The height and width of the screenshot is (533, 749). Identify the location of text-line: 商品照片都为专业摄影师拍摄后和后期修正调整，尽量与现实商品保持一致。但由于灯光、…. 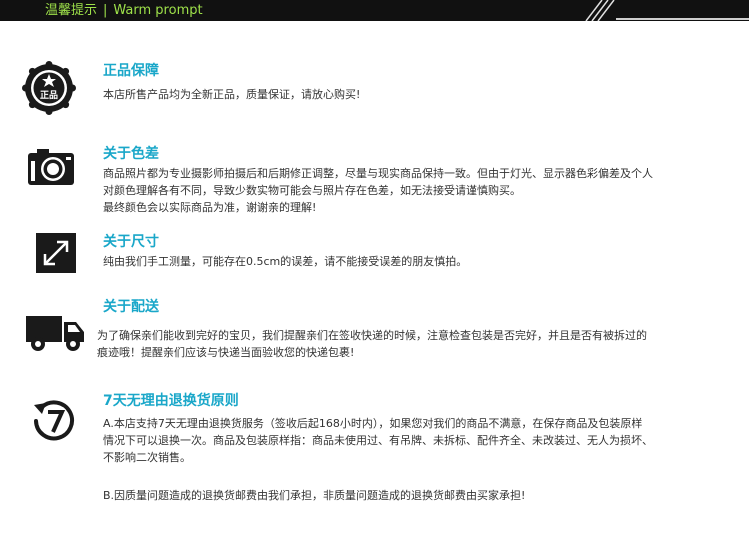
(378, 173).